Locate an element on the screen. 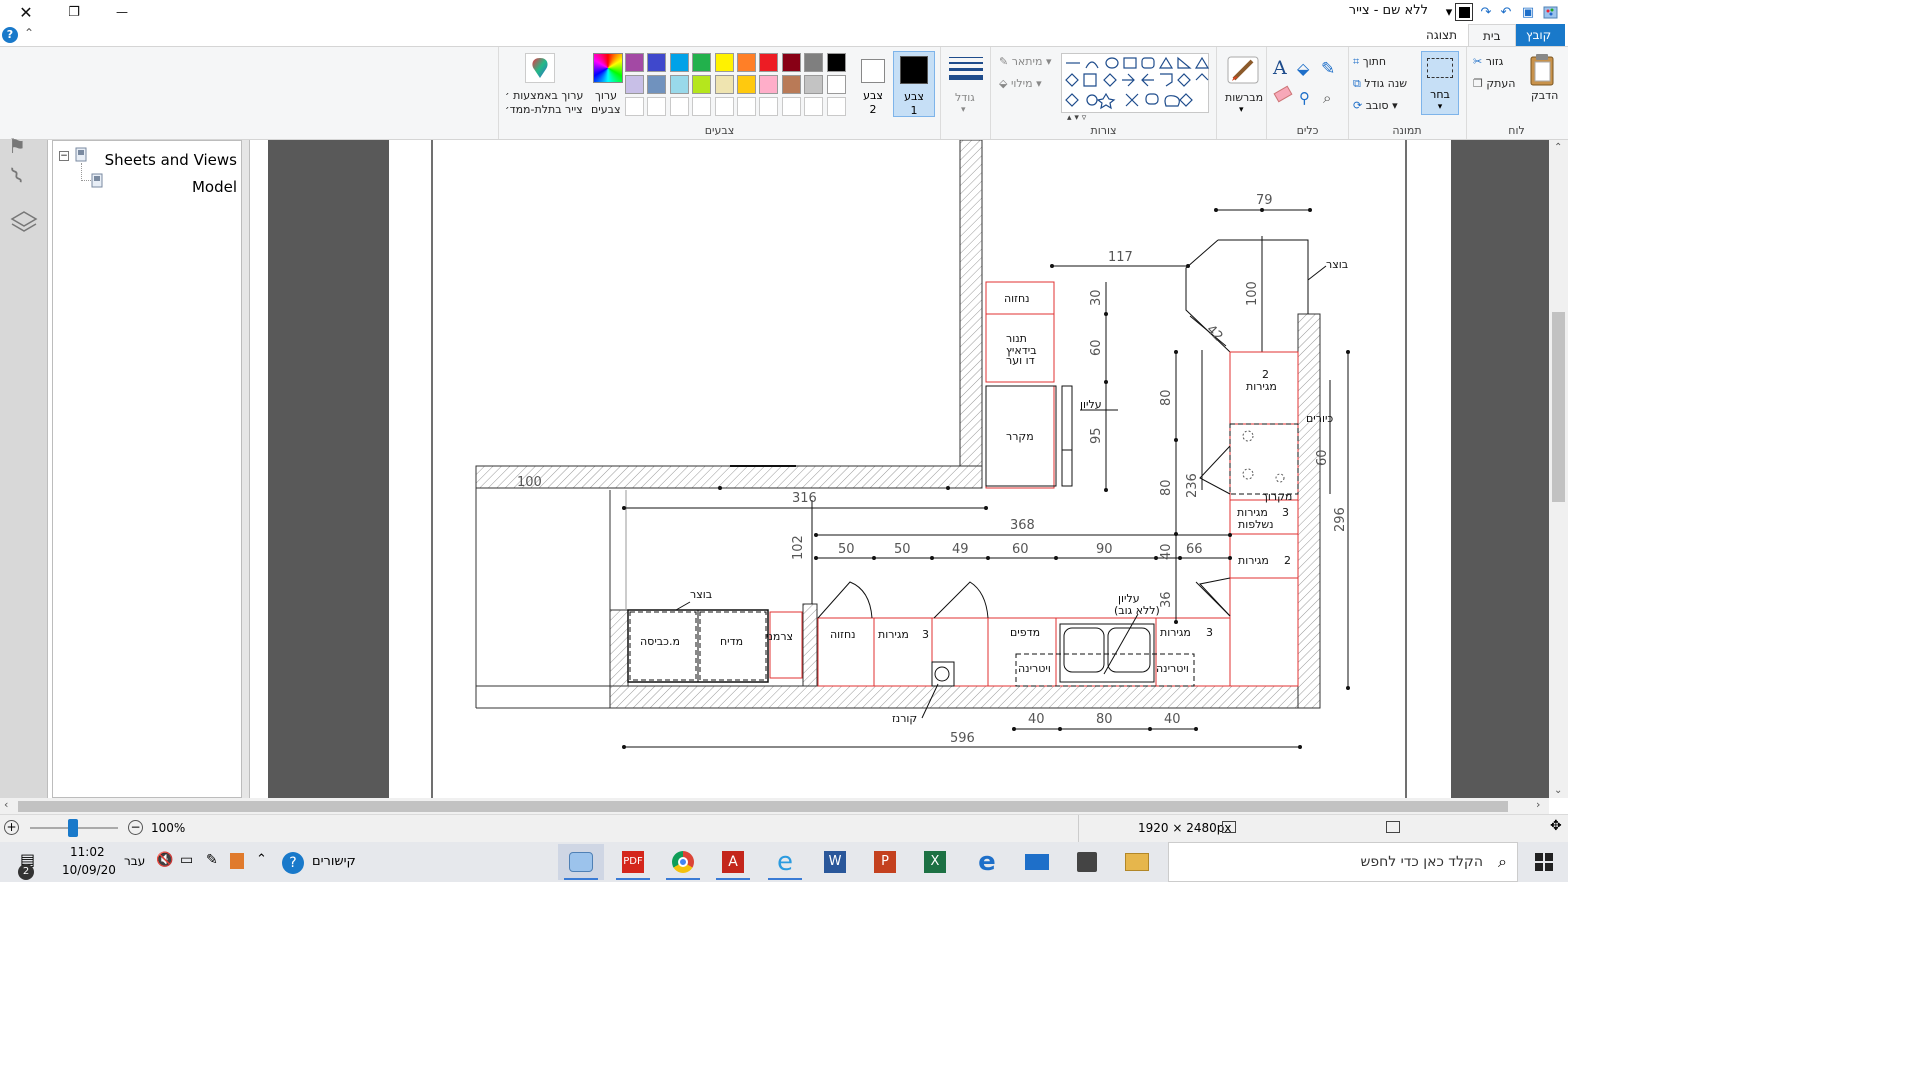 The width and height of the screenshot is (1920, 1080). paste-icon is located at coordinates (1543, 69).